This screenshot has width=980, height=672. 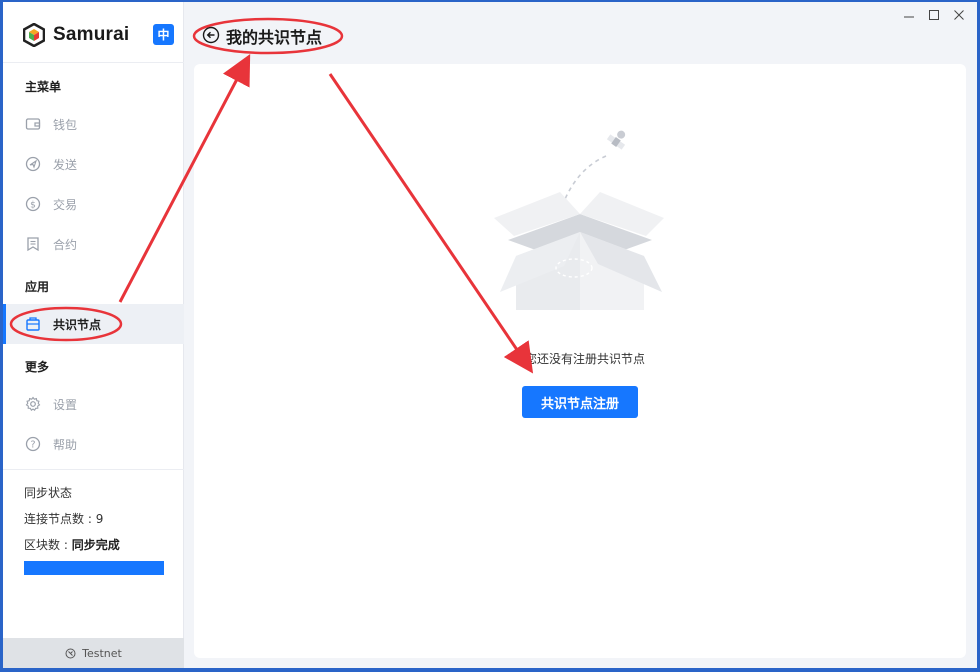 I want to click on consensus-node-icon, so click(x=33, y=324).